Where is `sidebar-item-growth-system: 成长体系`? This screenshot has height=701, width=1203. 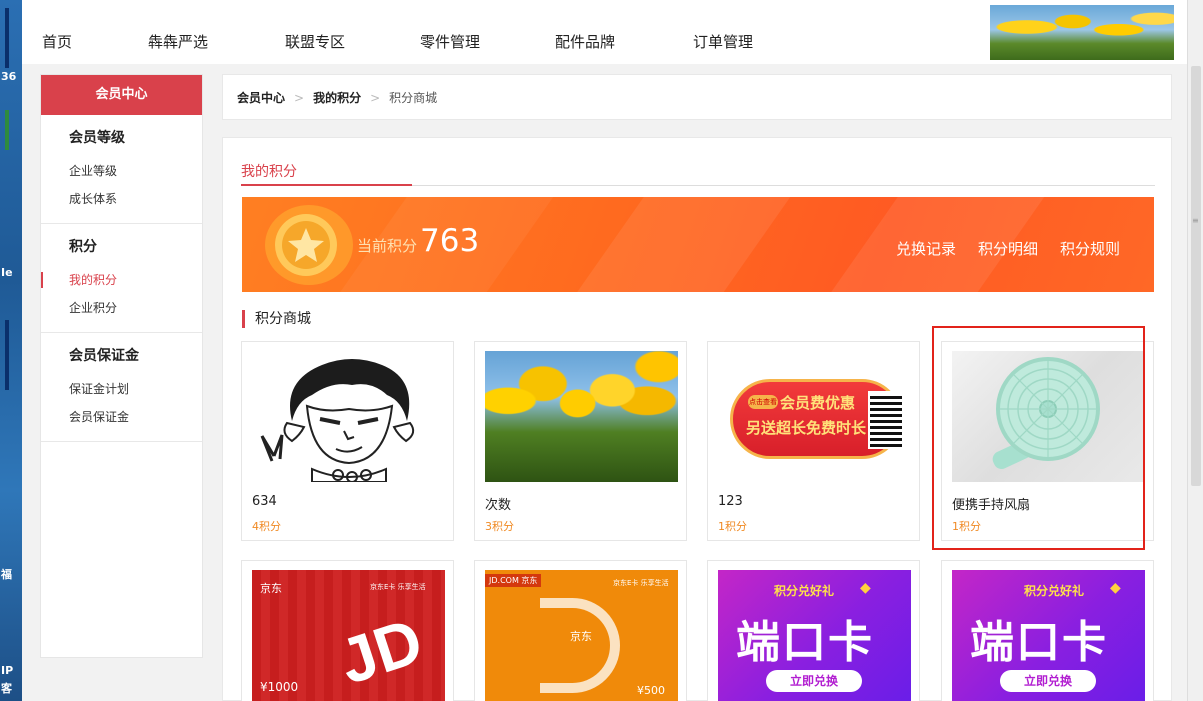 sidebar-item-growth-system: 成长体系 is located at coordinates (121, 199).